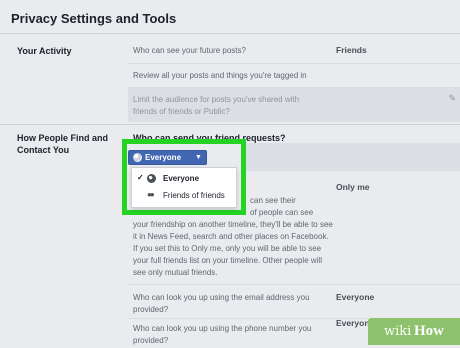 The image size is (460, 348). I want to click on watermark-wiki: wiki, so click(398, 331).